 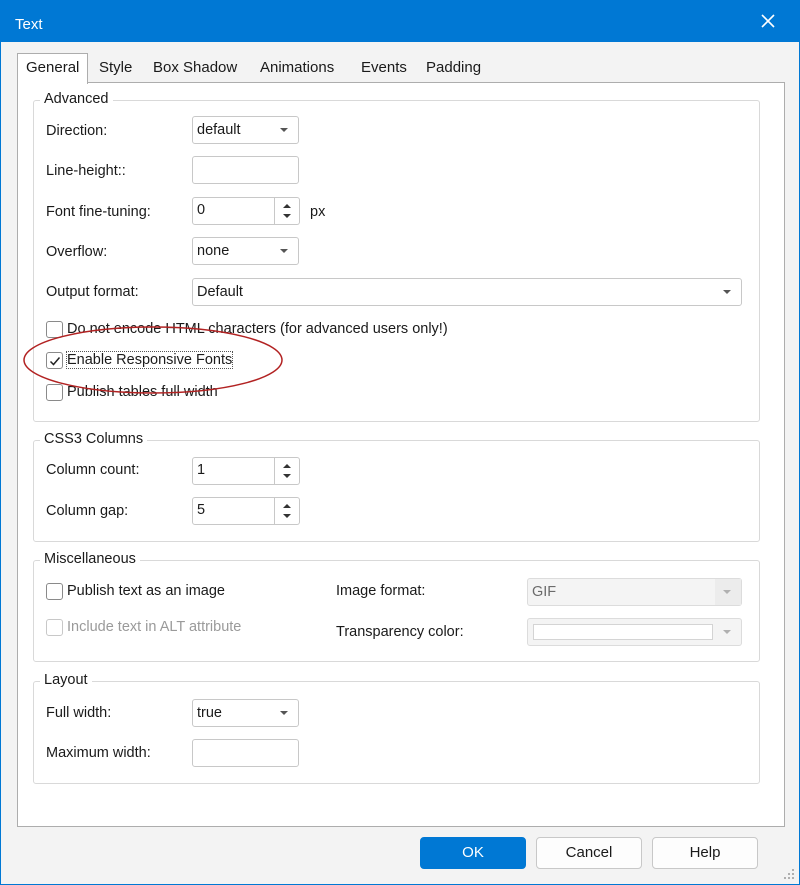 What do you see at coordinates (544, 592) in the screenshot?
I see `image-format-value: GIF` at bounding box center [544, 592].